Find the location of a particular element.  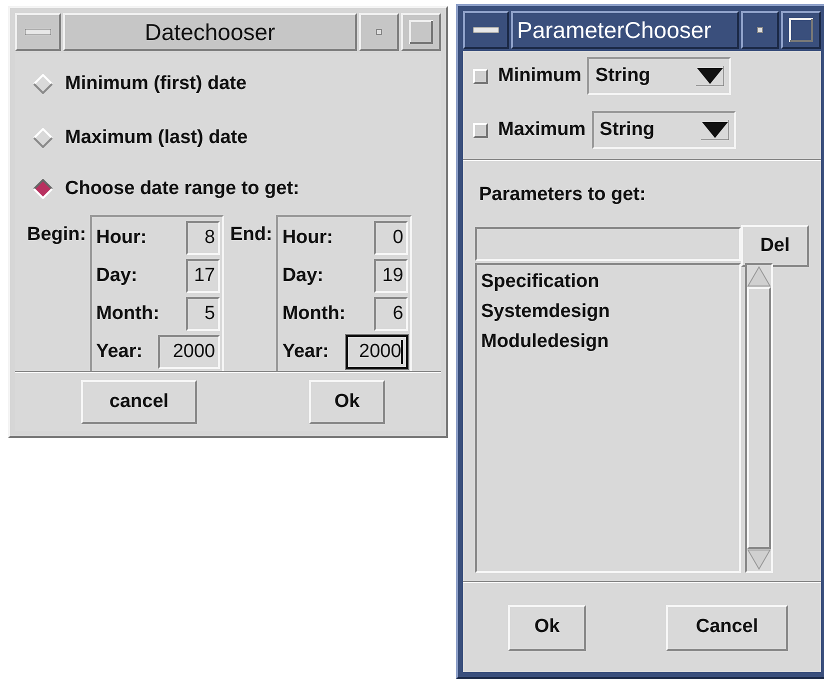

range-label: Begin: is located at coordinates (57, 235).